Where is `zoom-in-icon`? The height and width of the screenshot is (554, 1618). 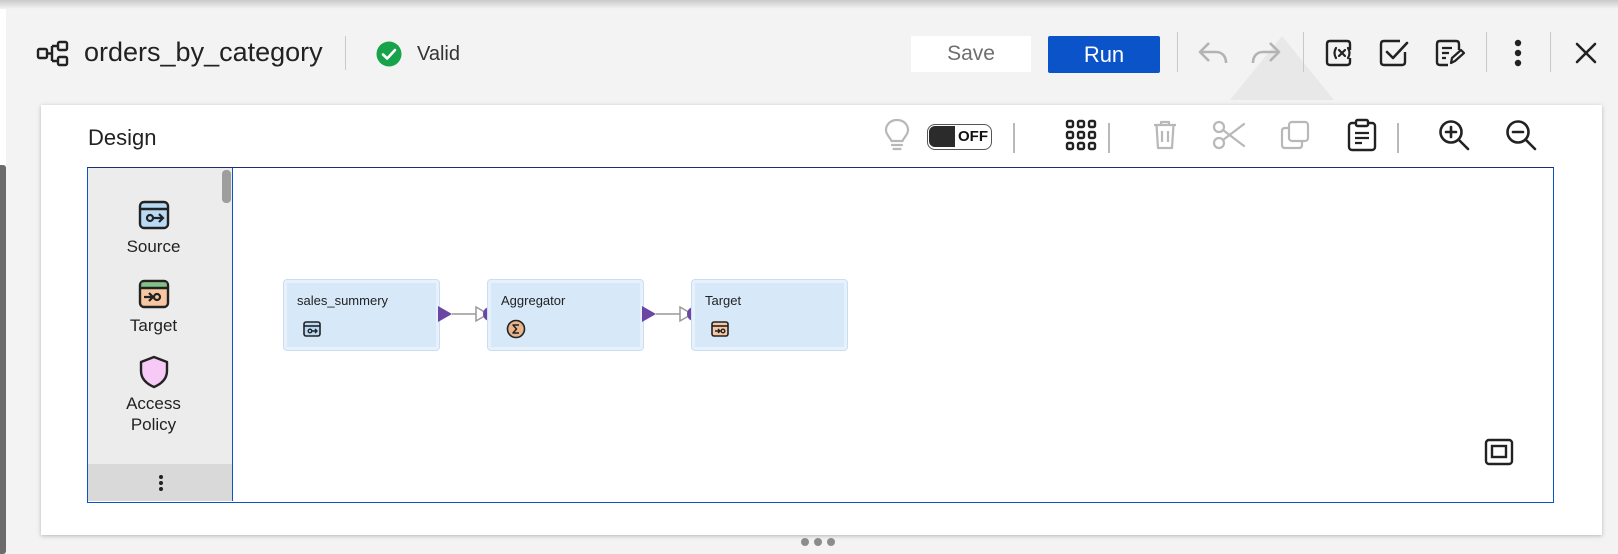
zoom-in-icon is located at coordinates (1454, 135).